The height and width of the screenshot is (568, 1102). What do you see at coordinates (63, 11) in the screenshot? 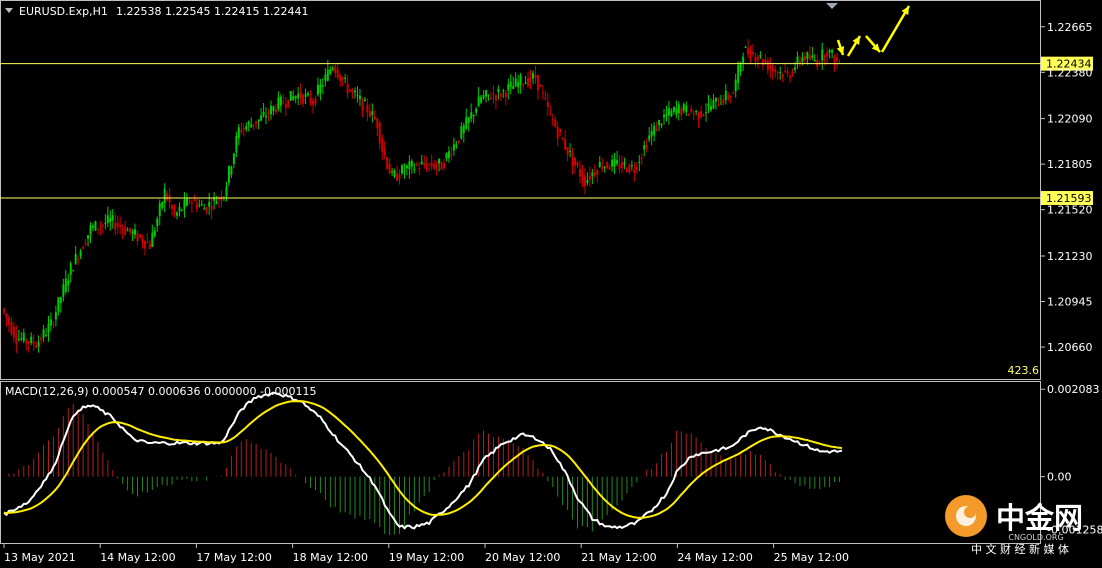
I see `symbol-label: EURUSD.Exp,H1` at bounding box center [63, 11].